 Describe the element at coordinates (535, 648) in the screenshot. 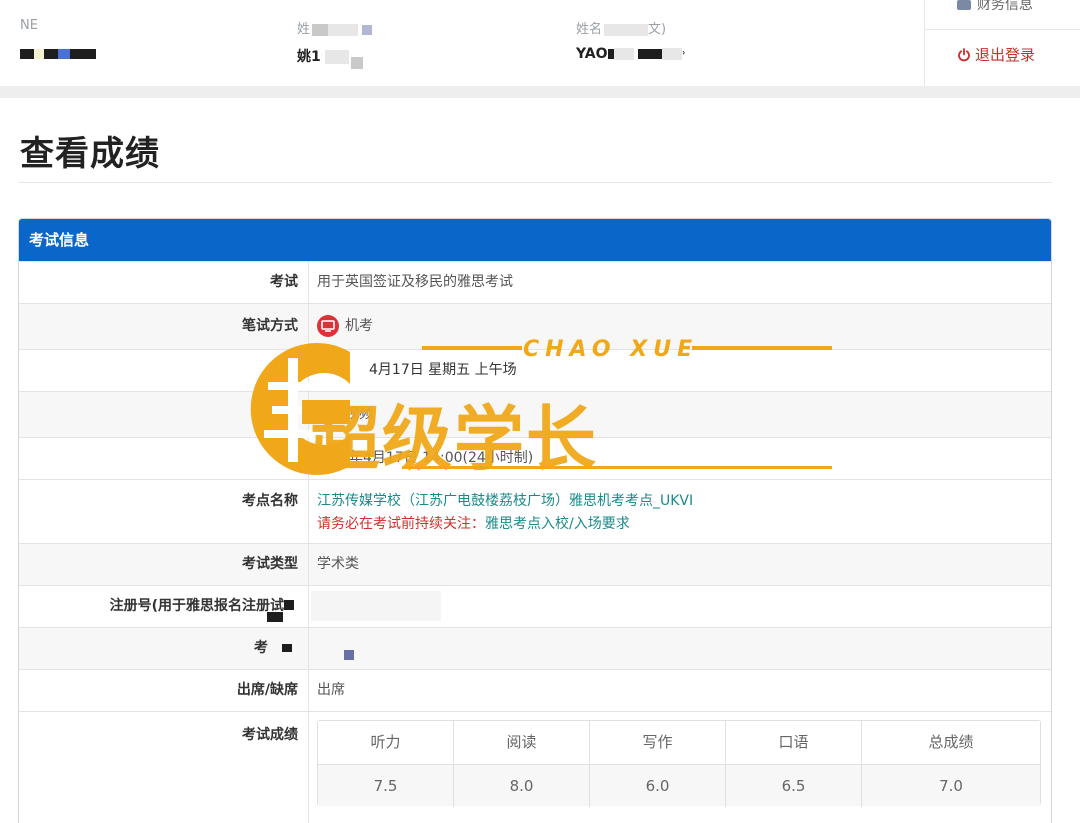

I see `candidate-number-row: 考` at that location.